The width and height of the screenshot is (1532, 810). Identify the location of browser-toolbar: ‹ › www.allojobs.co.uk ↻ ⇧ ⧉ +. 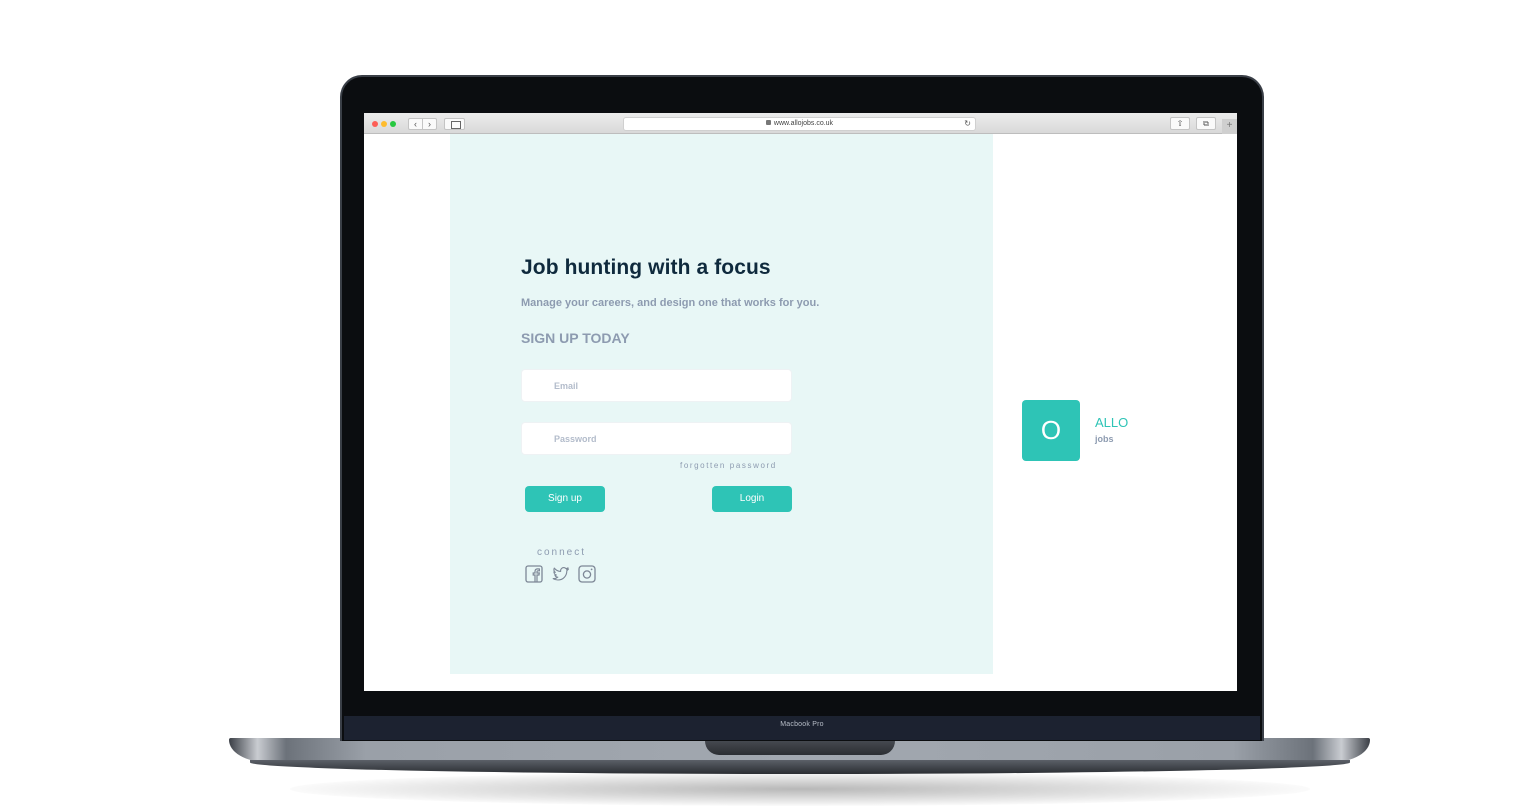
(800, 123).